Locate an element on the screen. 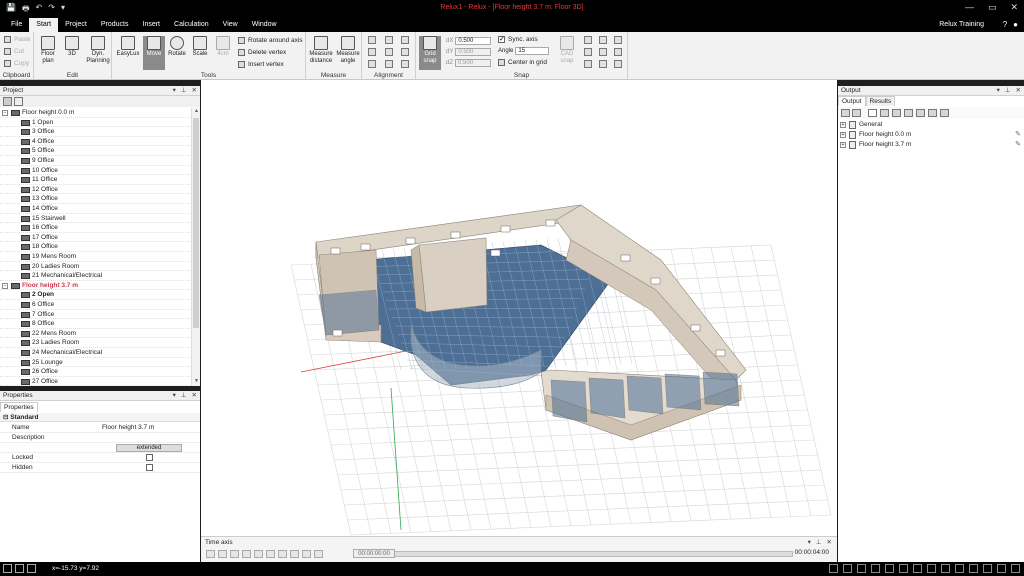 Image resolution: width=1024 pixels, height=576 pixels. distribute-horizontal-icon is located at coordinates (372, 64).